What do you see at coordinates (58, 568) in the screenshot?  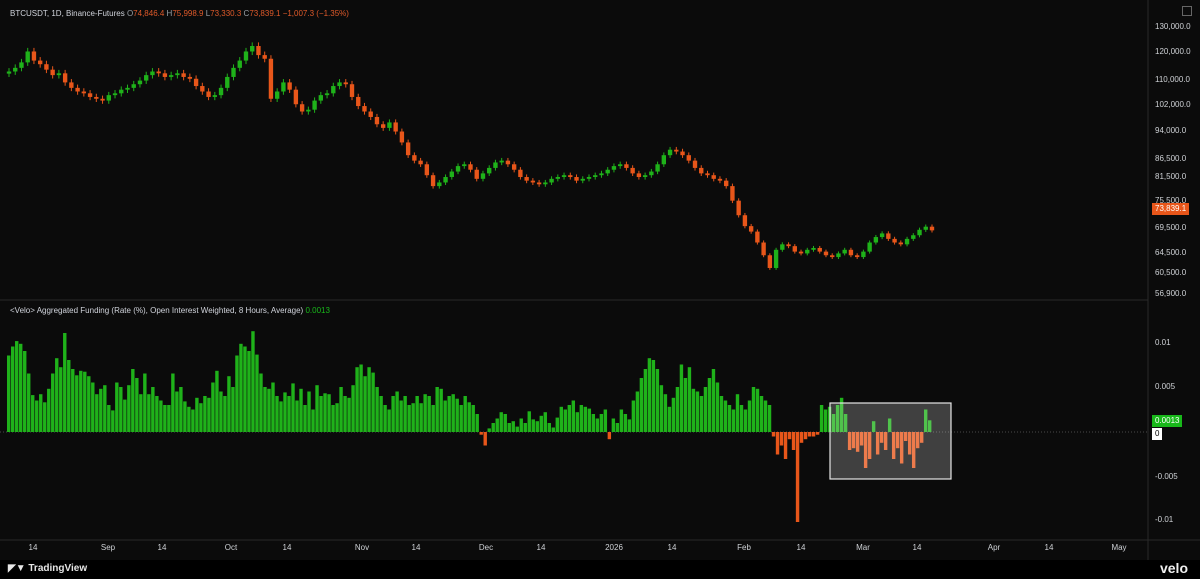 I see `tradingview-text: TradingView` at bounding box center [58, 568].